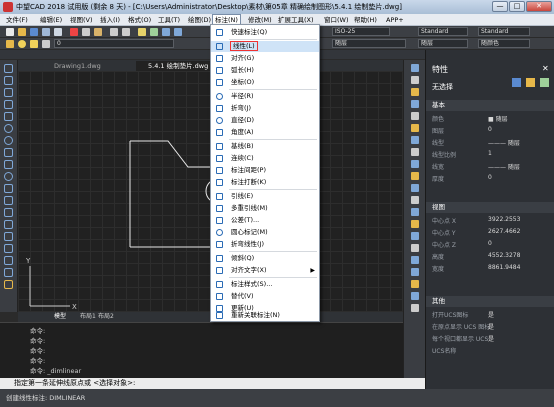 The width and height of the screenshot is (554, 407). What do you see at coordinates (415, 188) in the screenshot?
I see `extend-icon` at bounding box center [415, 188].